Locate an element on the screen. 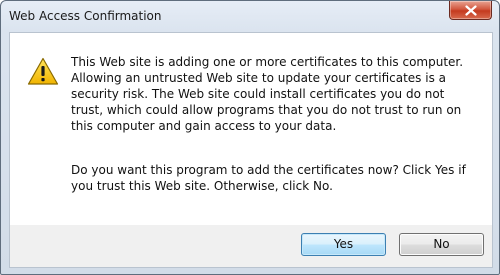 This screenshot has height=275, width=500. close-icon is located at coordinates (471, 10).